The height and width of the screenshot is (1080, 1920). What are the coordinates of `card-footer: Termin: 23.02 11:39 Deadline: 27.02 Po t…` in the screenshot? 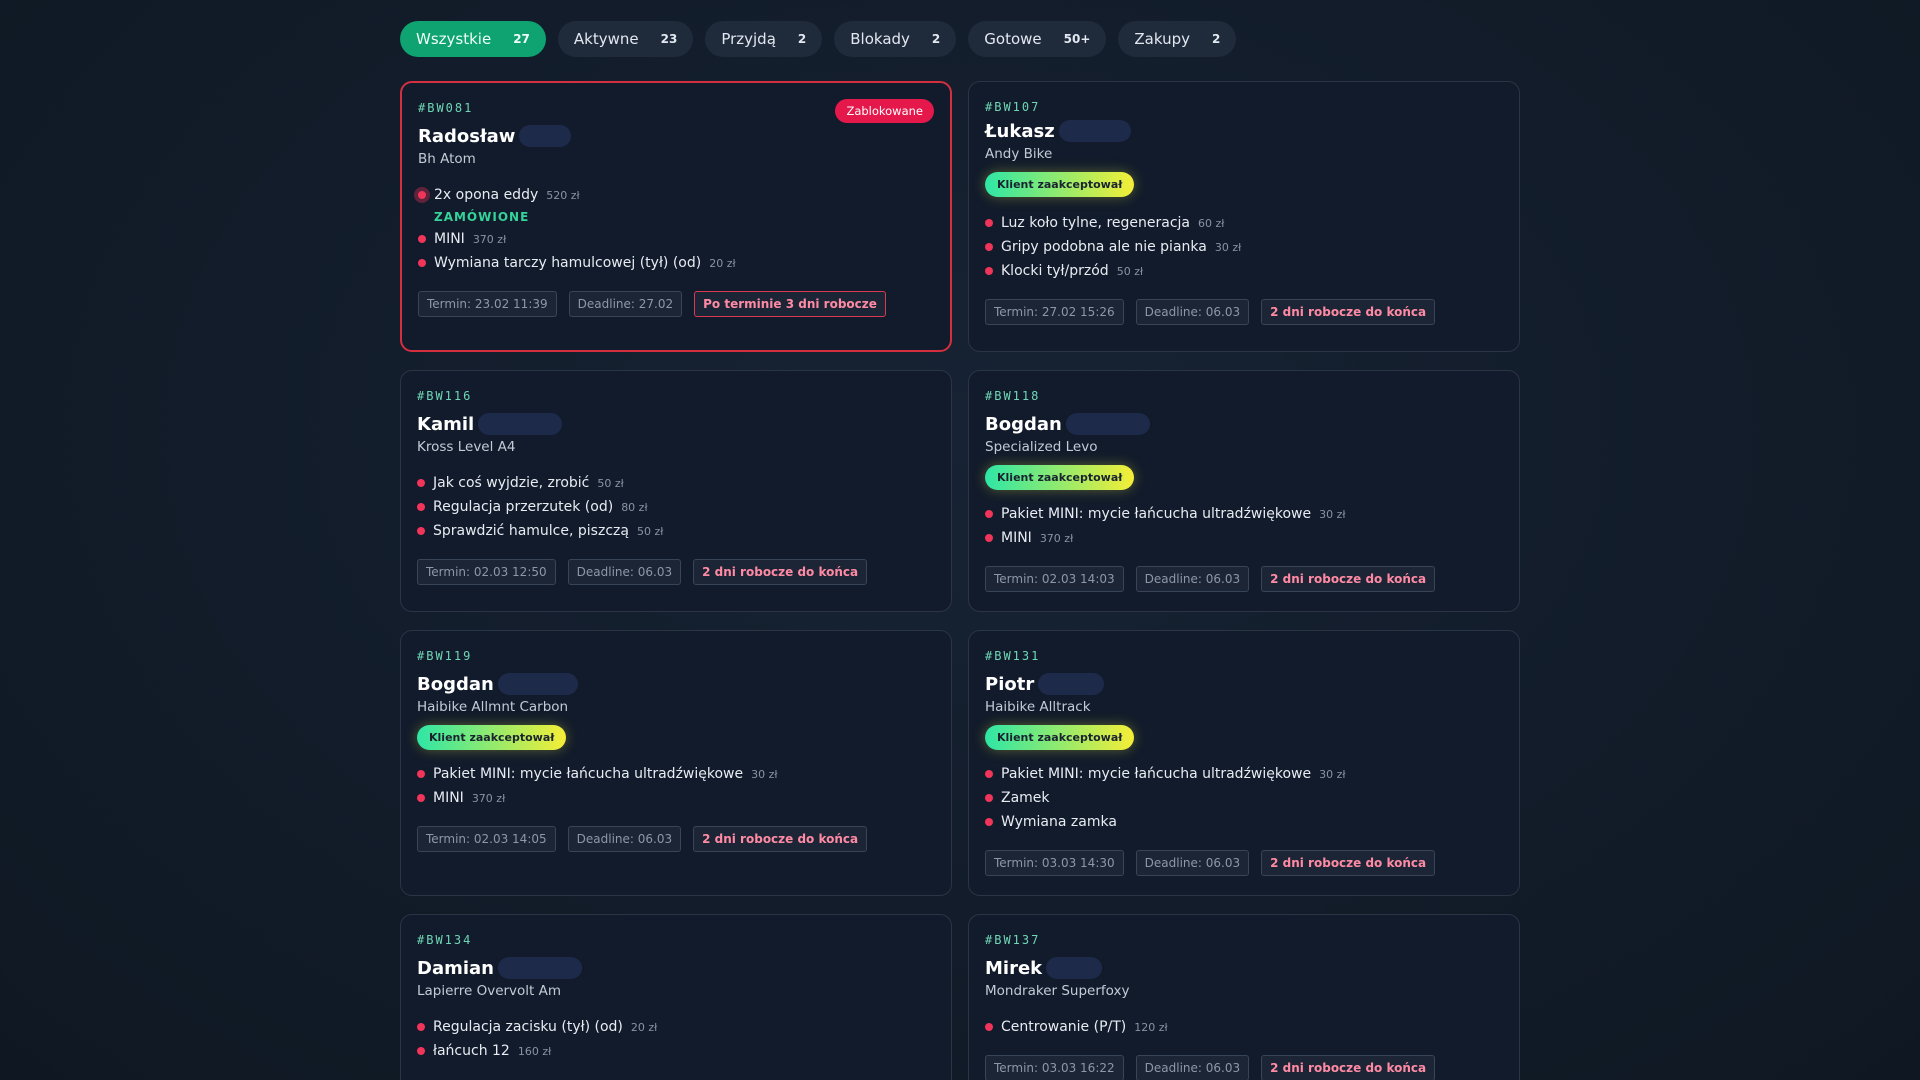 It's located at (676, 304).